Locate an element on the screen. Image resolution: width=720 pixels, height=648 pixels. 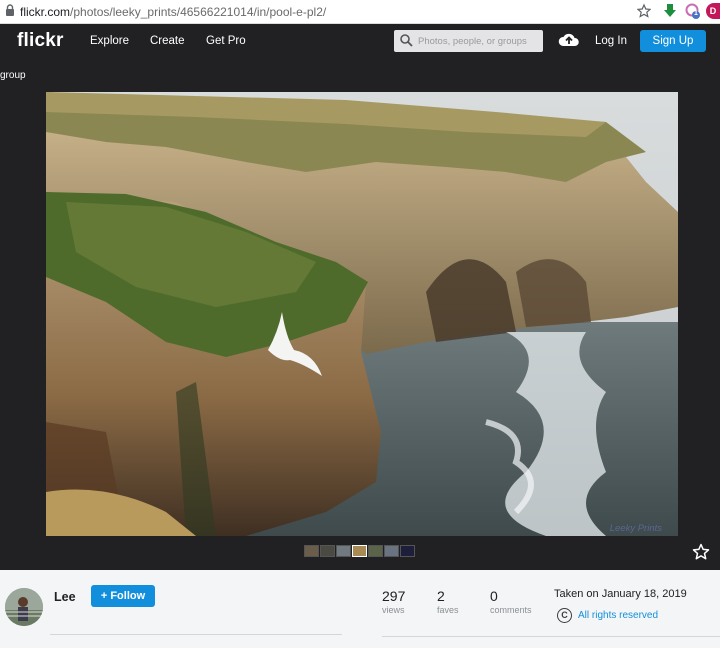
signup-button: Sign Up is located at coordinates (673, 41).